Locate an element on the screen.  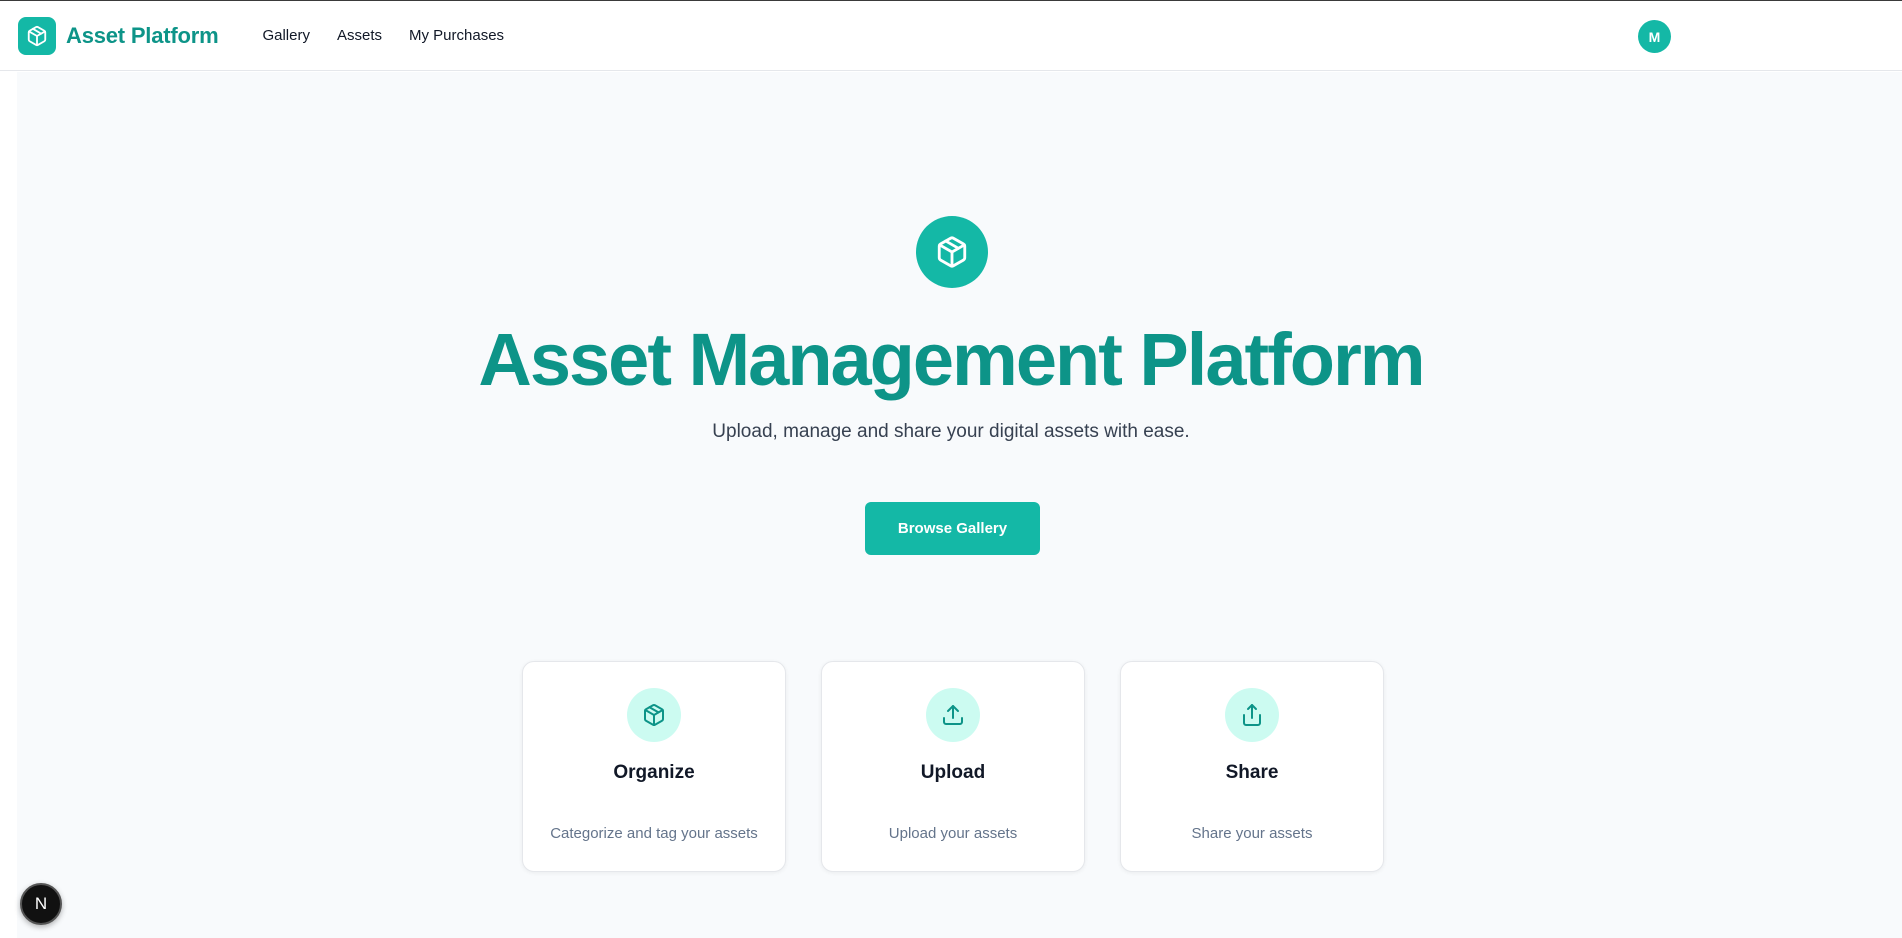
user-avatar: M is located at coordinates (1654, 36).